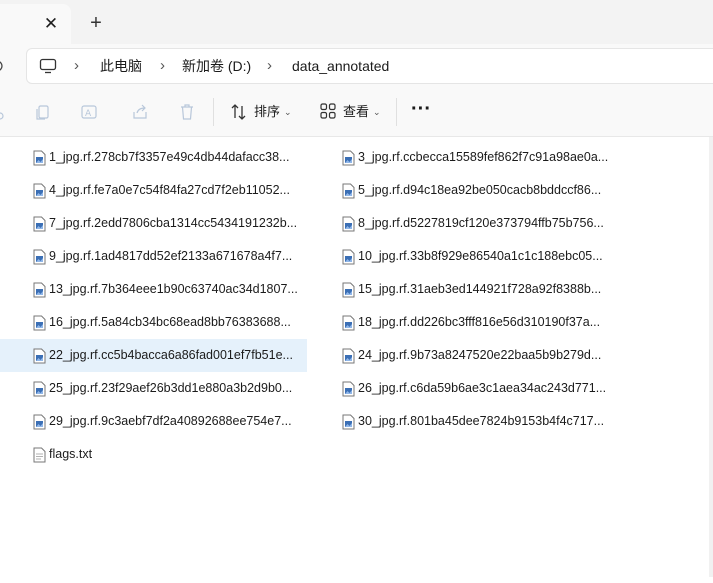 Image resolution: width=713 pixels, height=583 pixels. I want to click on view-icon, so click(329, 112).